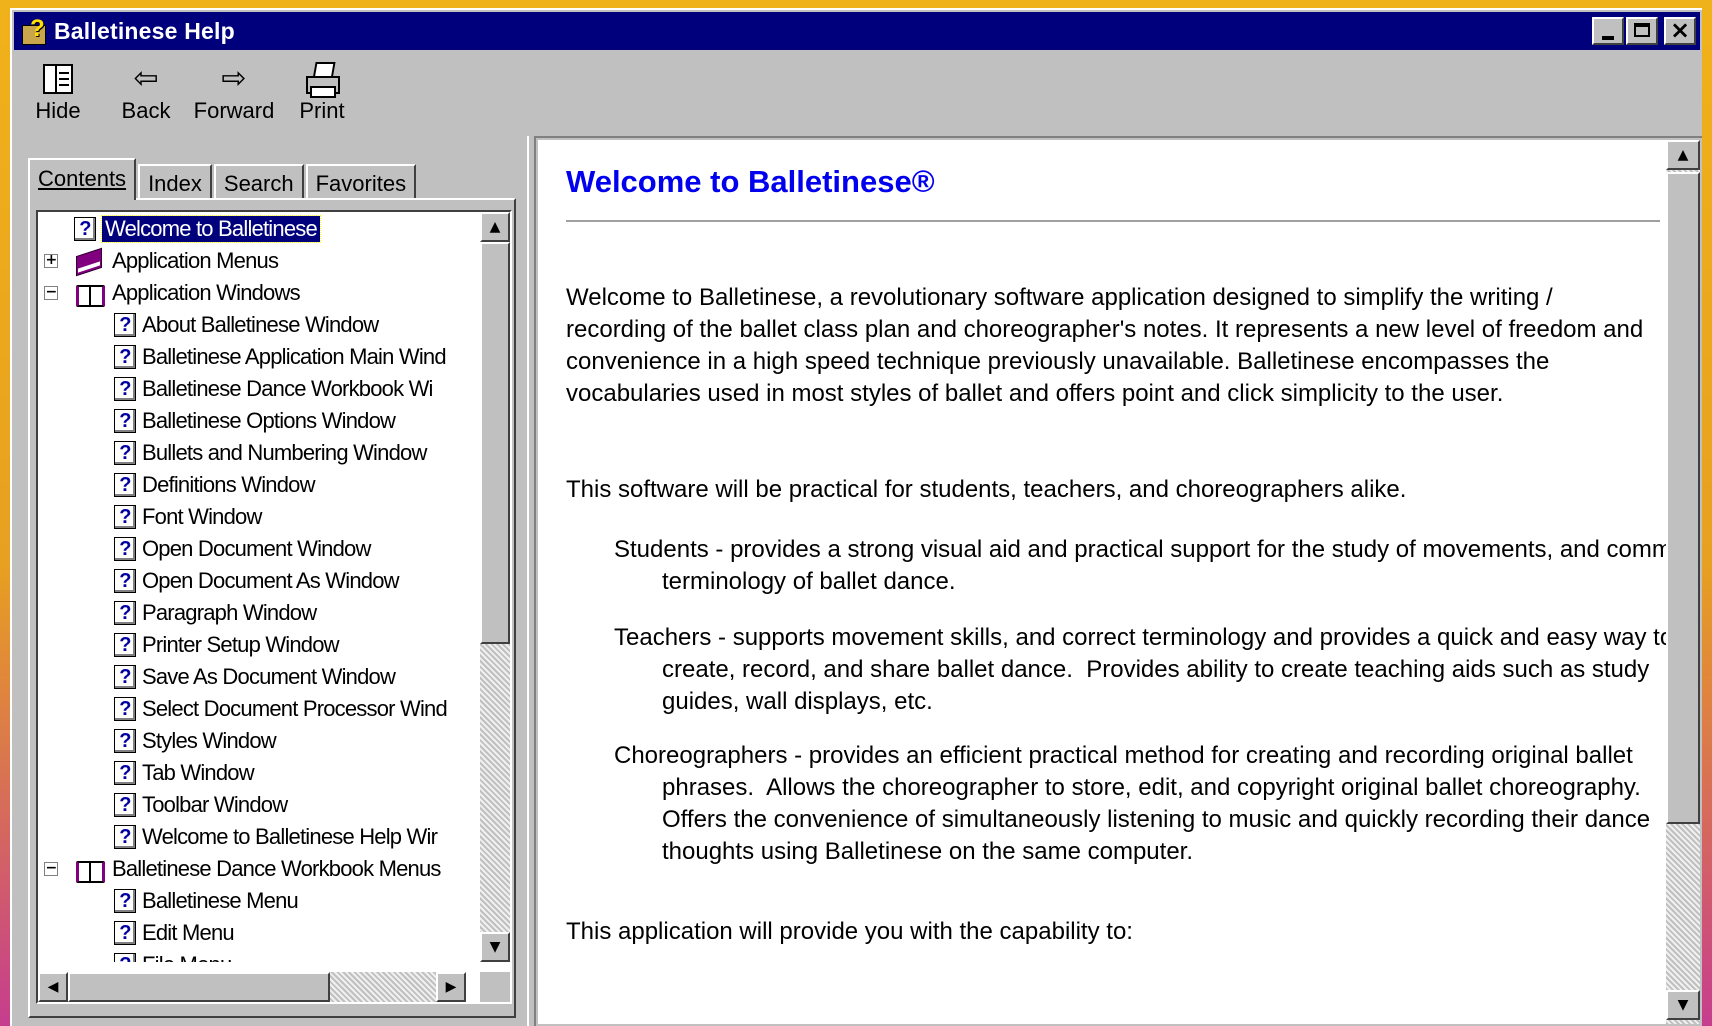 The image size is (1712, 1026). I want to click on tree-item-label: Styles Window, so click(209, 740).